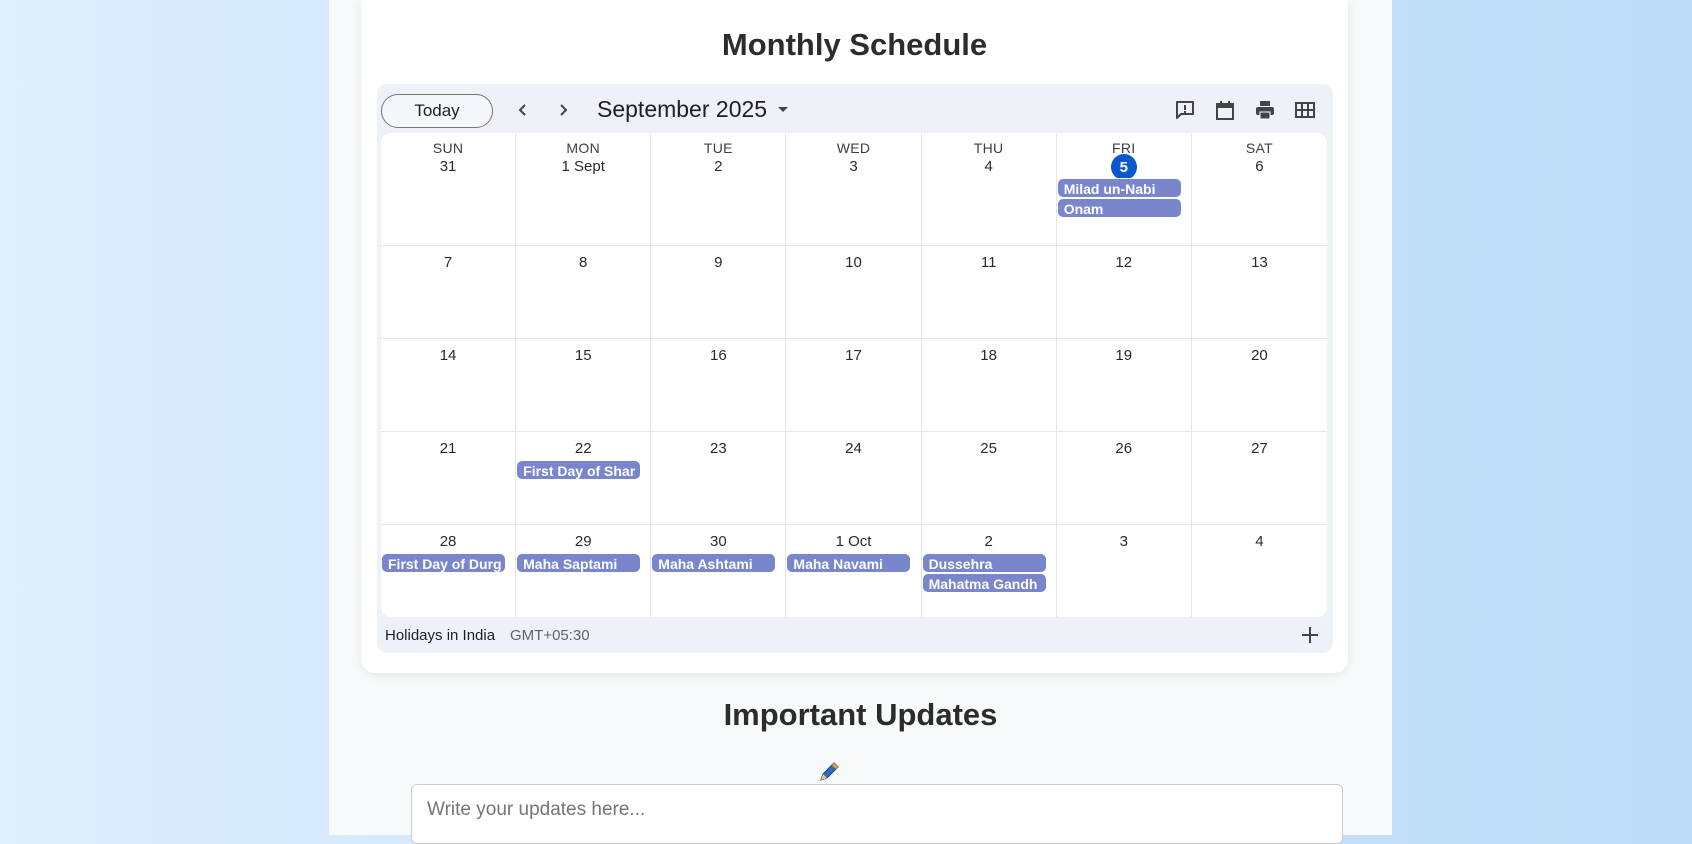  Describe the element at coordinates (989, 385) in the screenshot. I see `day-cell: 18` at that location.